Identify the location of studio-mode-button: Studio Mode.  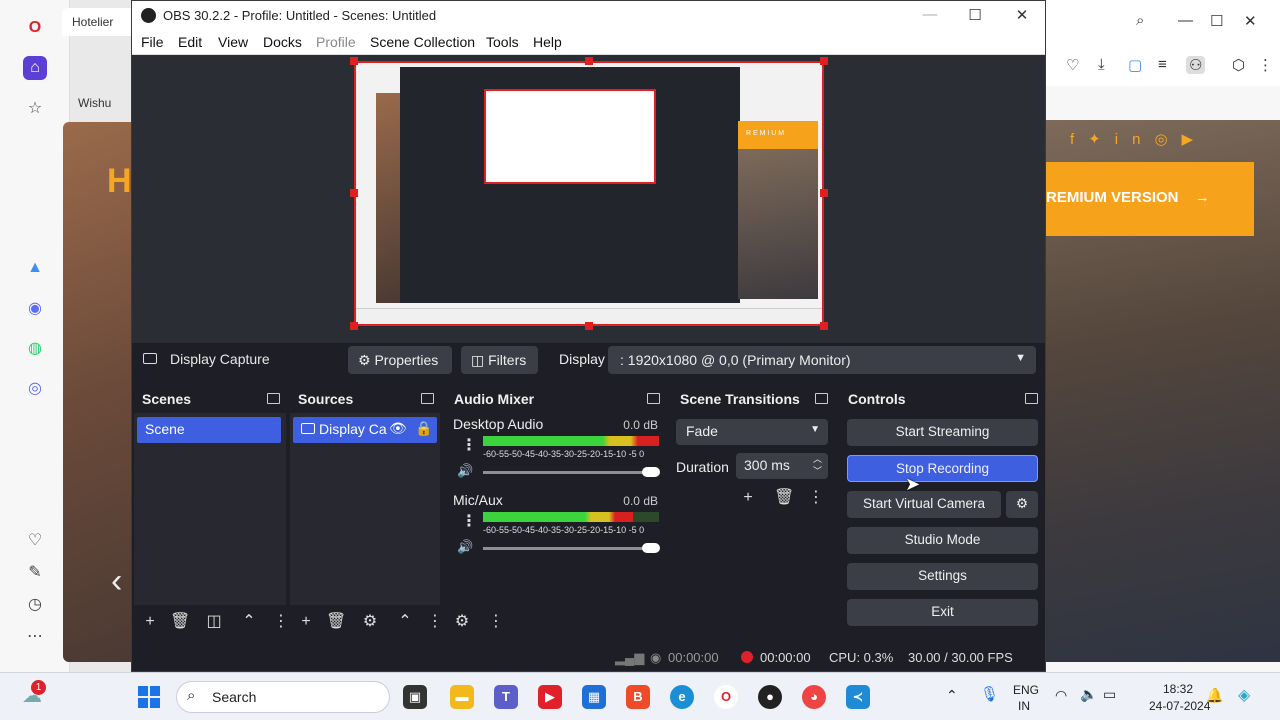
(942, 540).